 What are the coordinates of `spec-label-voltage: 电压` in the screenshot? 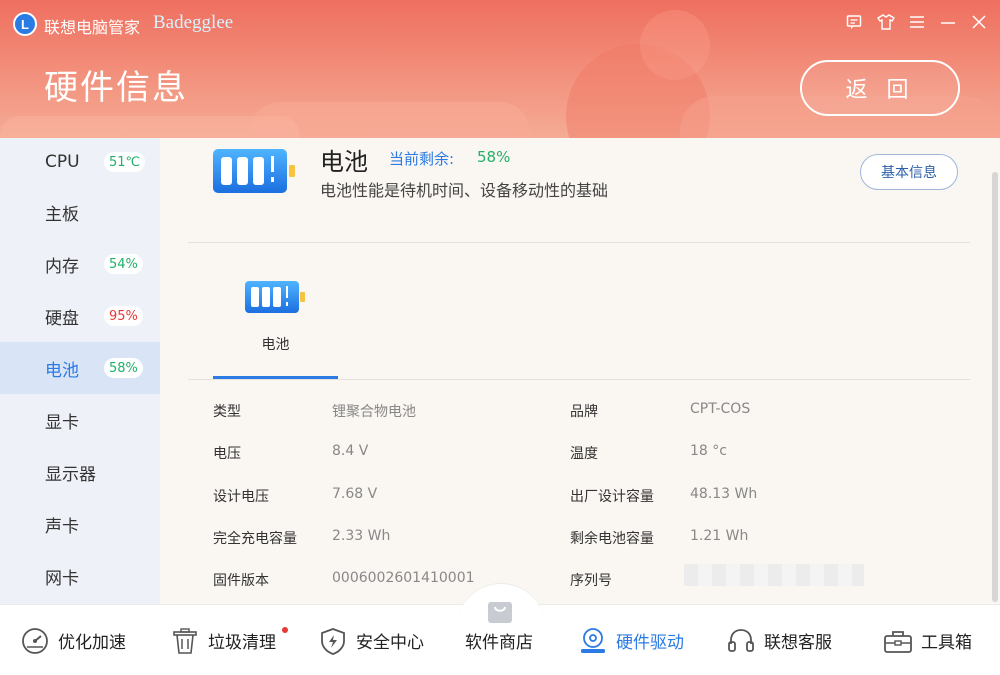 It's located at (227, 454).